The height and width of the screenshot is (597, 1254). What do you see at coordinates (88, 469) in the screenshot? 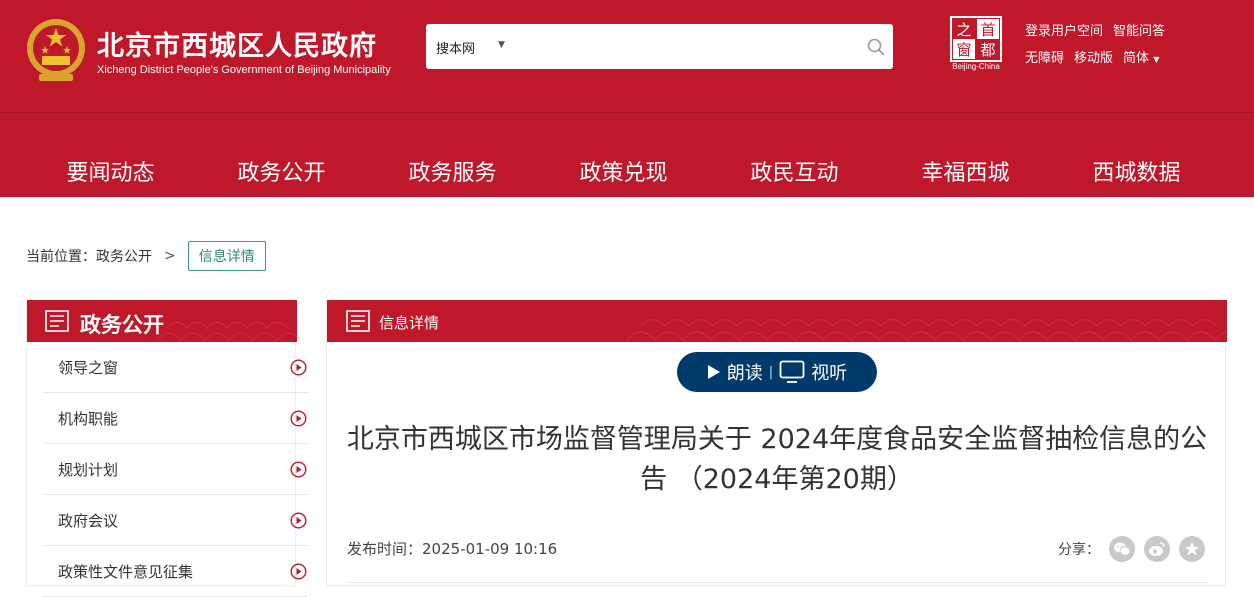
I see `sidebar-item-label: 规划计划` at bounding box center [88, 469].